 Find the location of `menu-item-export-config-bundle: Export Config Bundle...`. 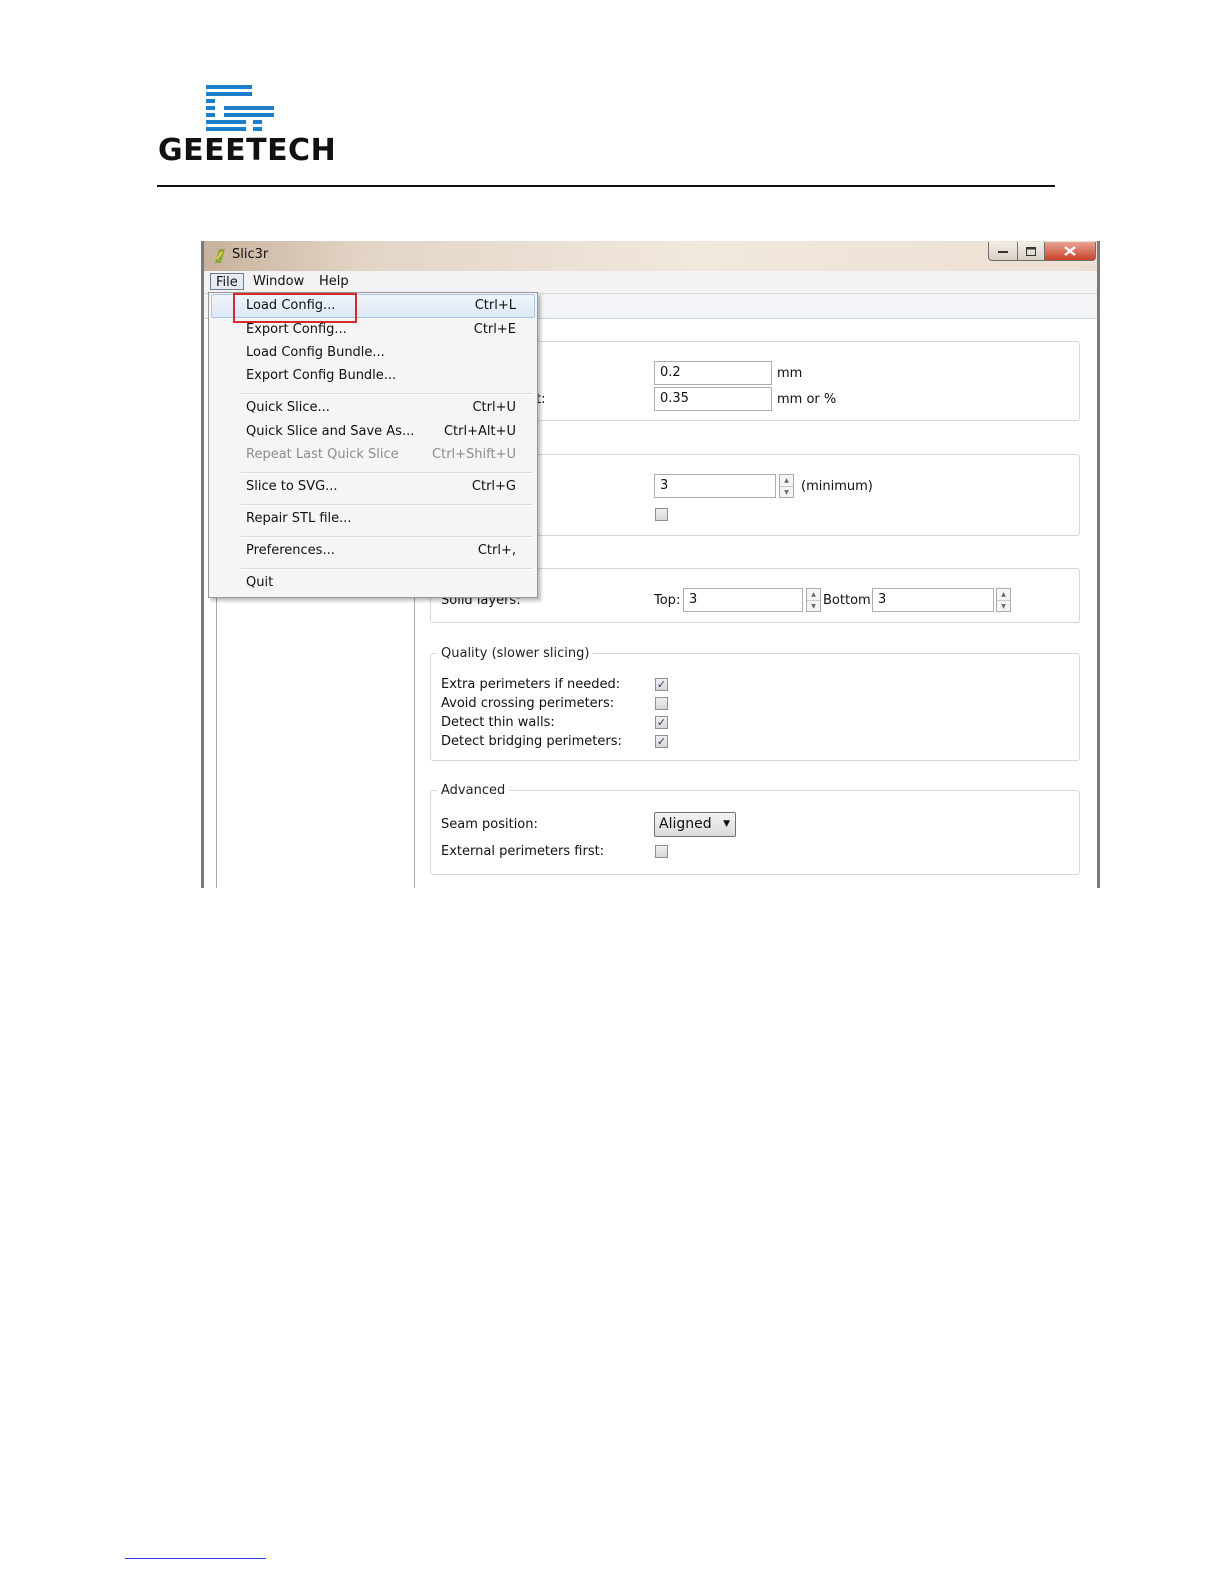

menu-item-export-config-bundle: Export Config Bundle... is located at coordinates (373, 376).